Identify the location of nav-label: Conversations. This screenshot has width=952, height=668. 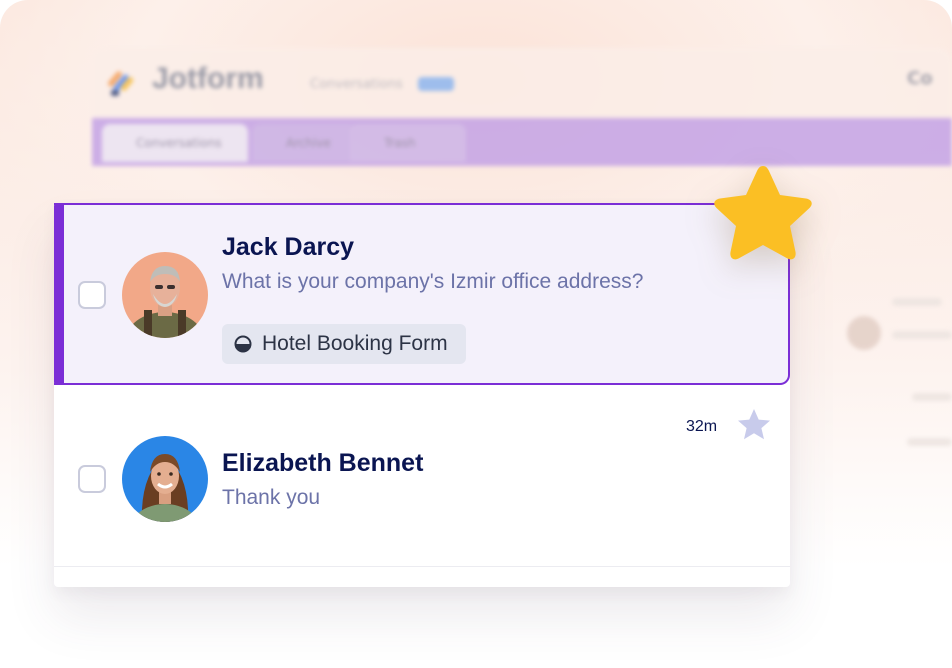
(356, 84).